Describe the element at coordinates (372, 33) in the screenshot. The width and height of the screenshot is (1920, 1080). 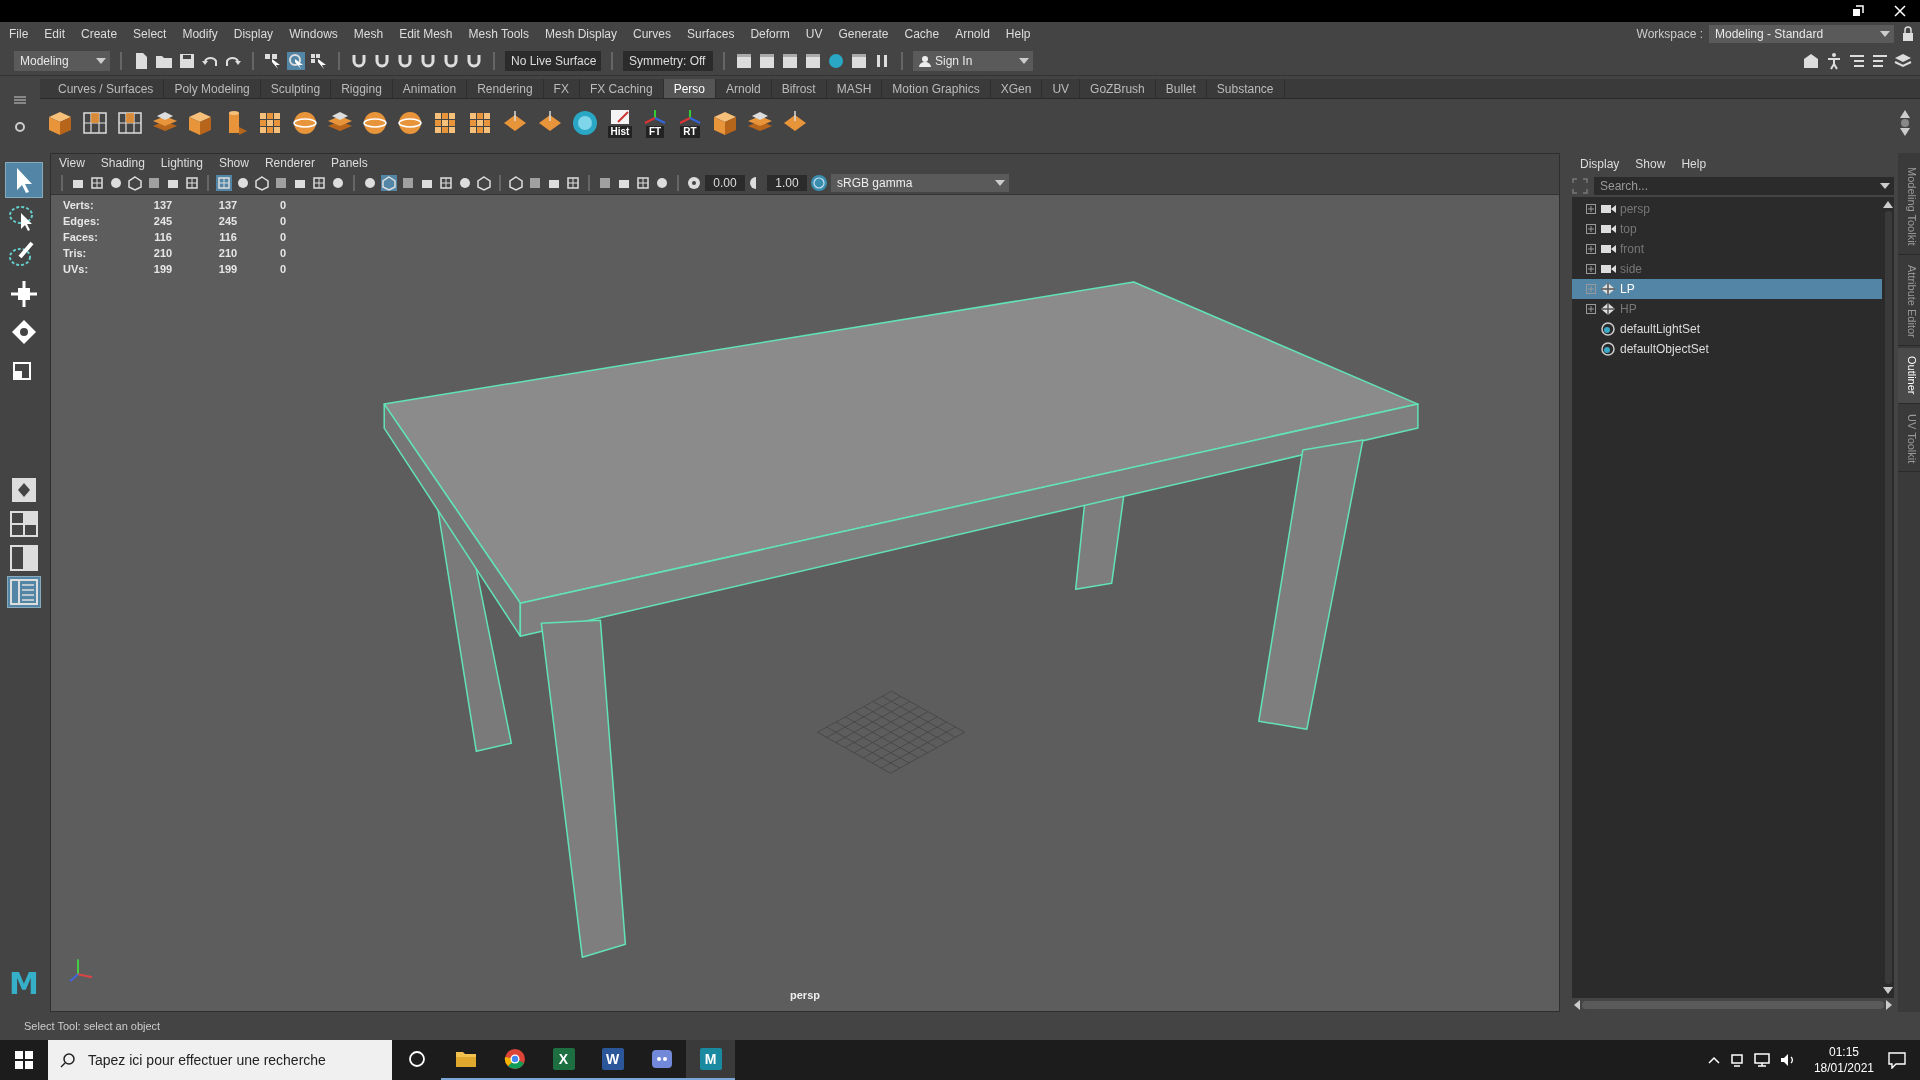
I see `menu-item: Mesh` at that location.